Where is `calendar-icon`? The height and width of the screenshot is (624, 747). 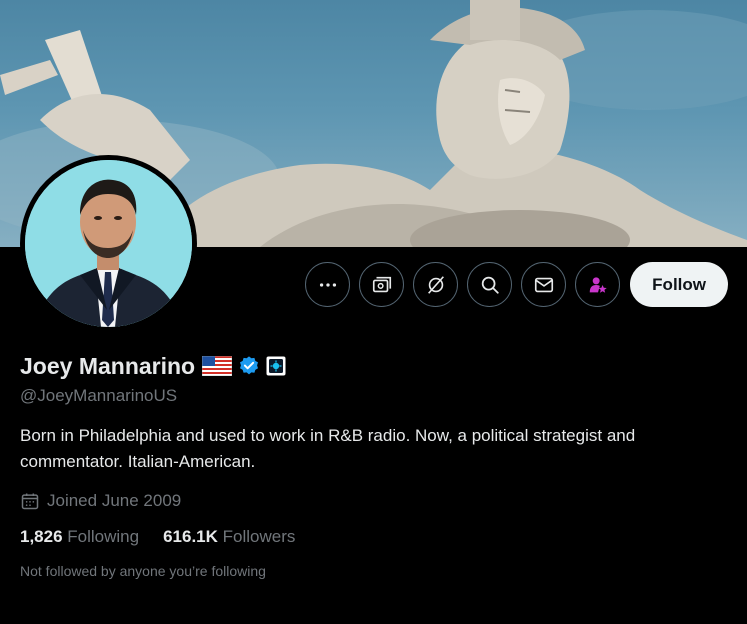 calendar-icon is located at coordinates (30, 501).